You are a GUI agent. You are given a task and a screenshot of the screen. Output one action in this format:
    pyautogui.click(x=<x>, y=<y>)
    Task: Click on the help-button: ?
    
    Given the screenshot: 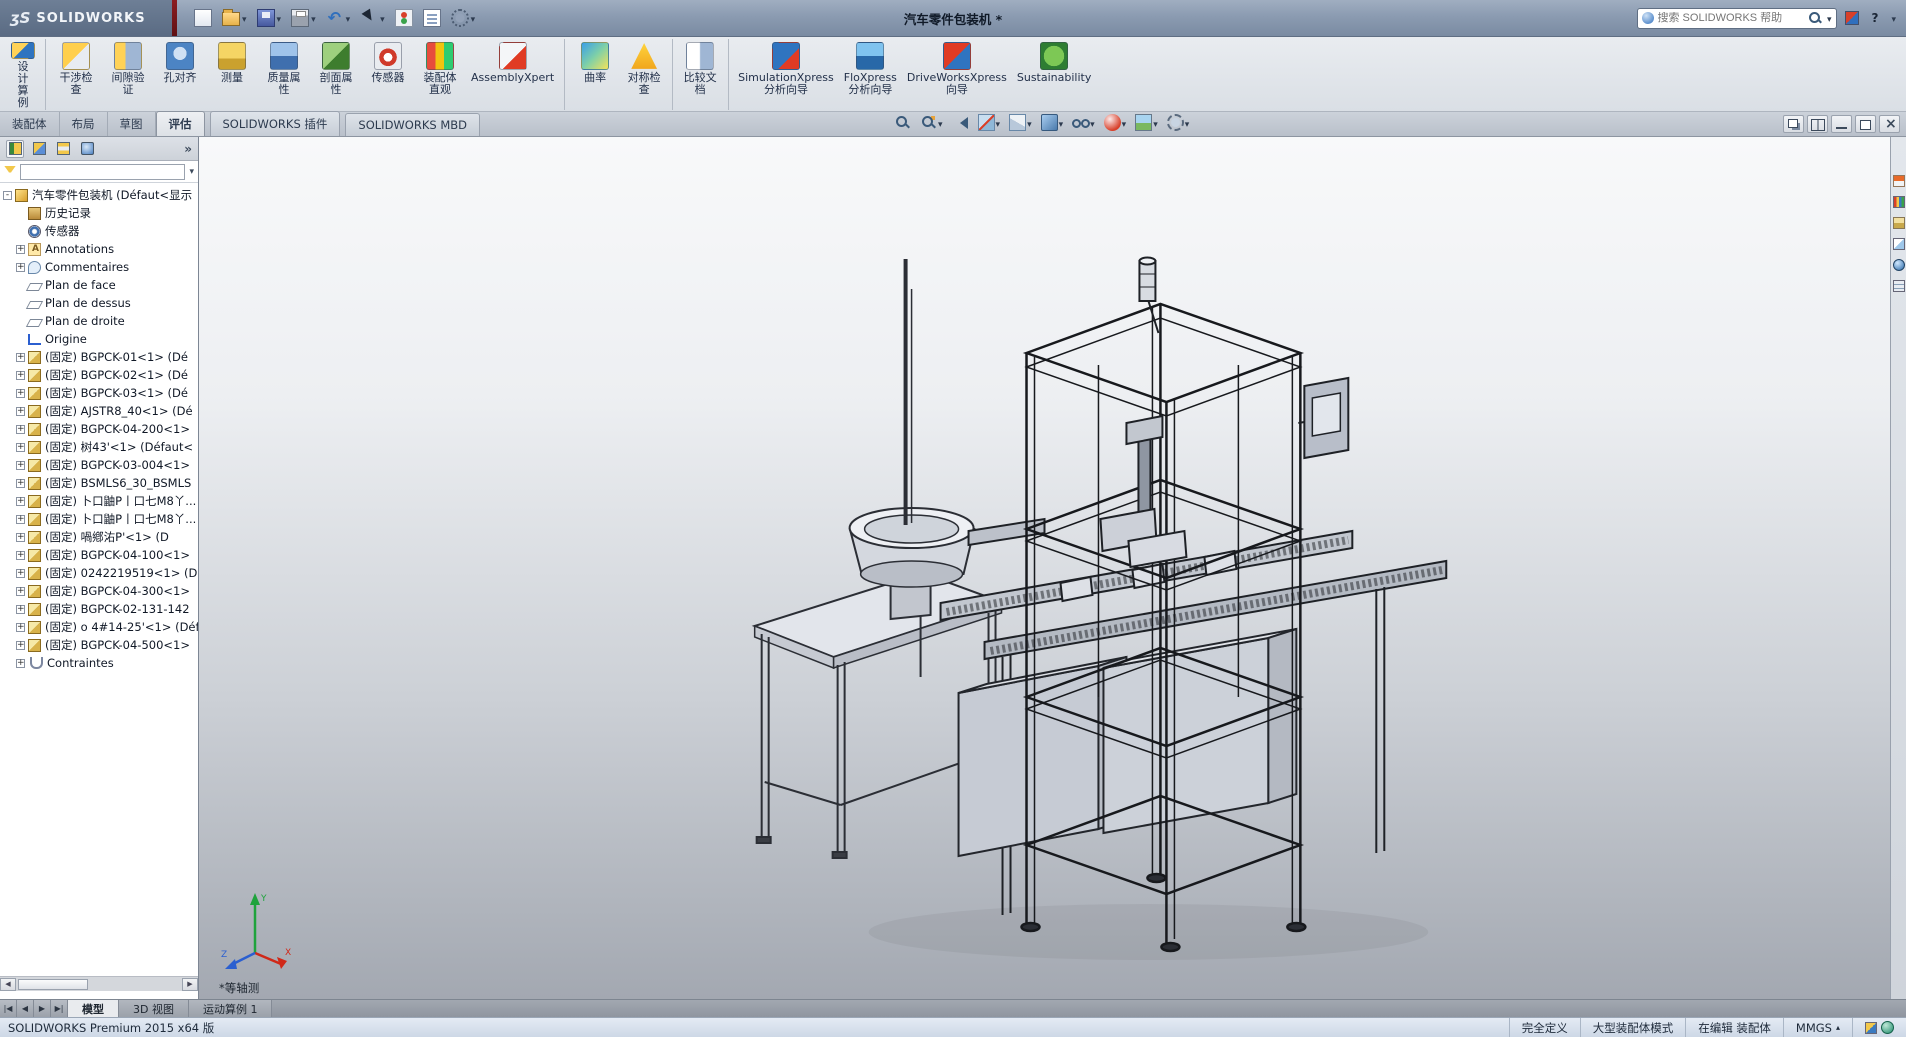 What is the action you would take?
    pyautogui.click(x=1875, y=18)
    